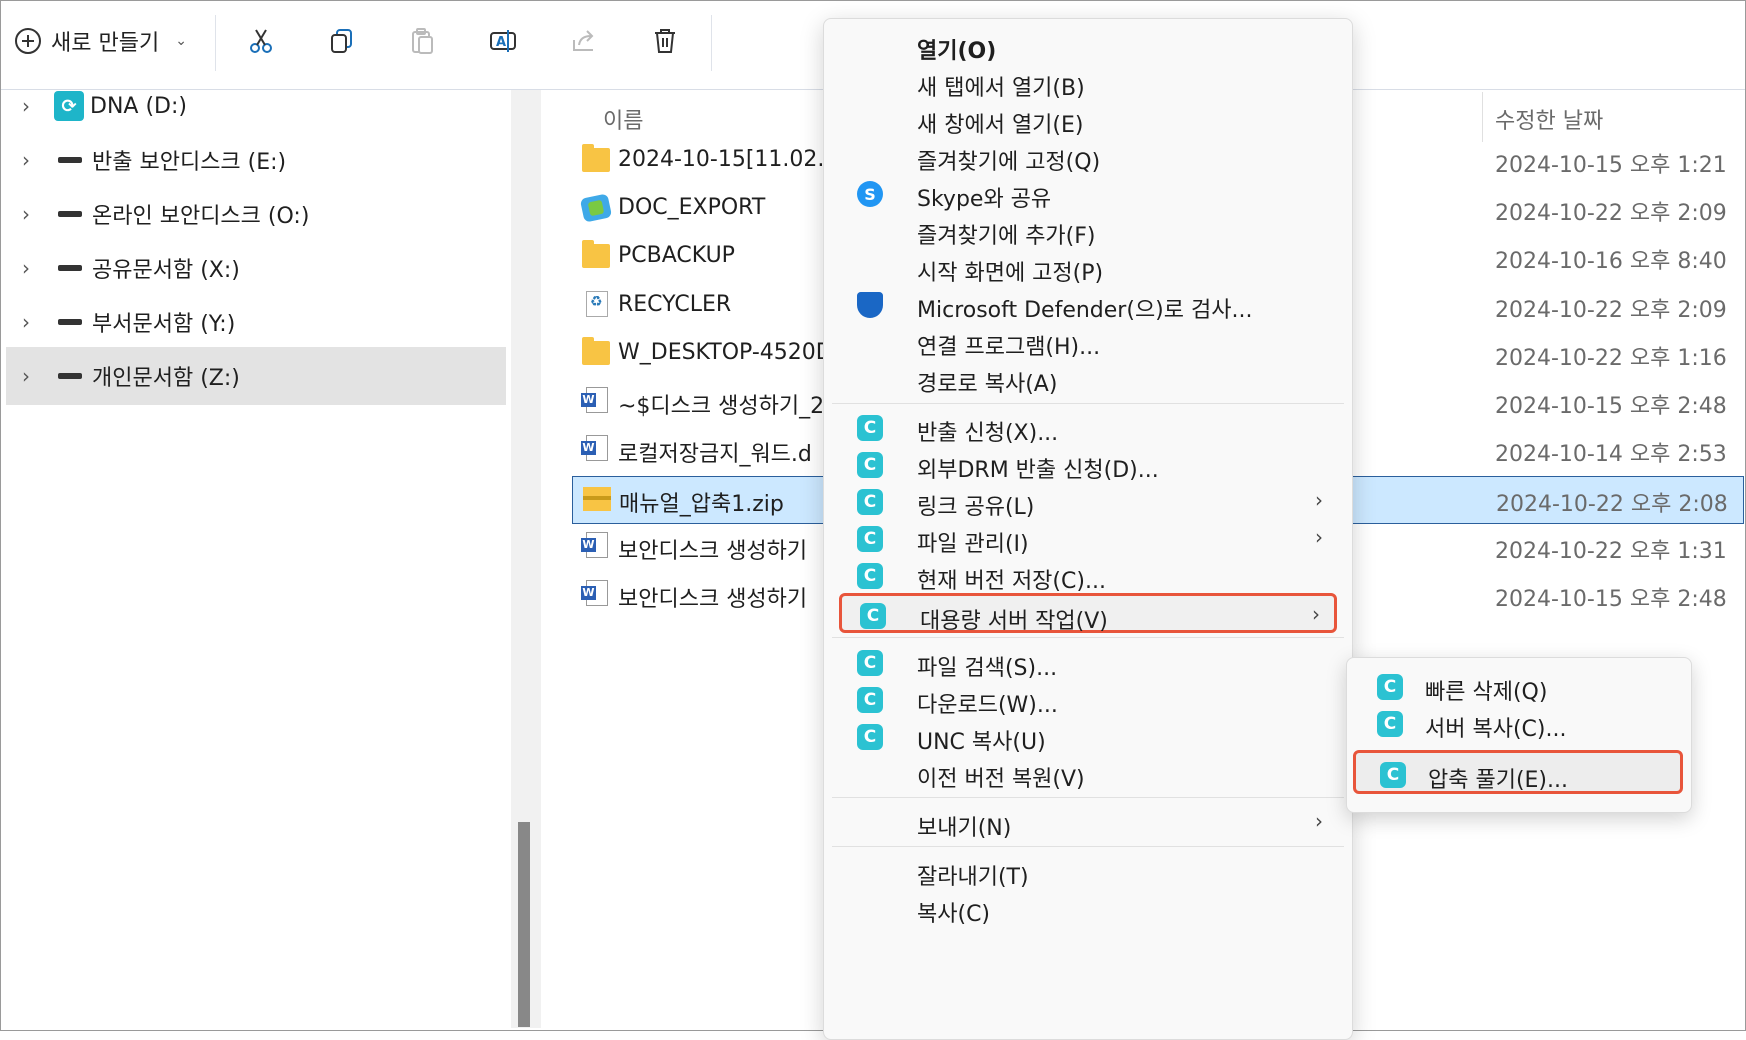 This screenshot has height=1040, width=1746. I want to click on context-menu-item: 경로로 복사(A), so click(1088, 379).